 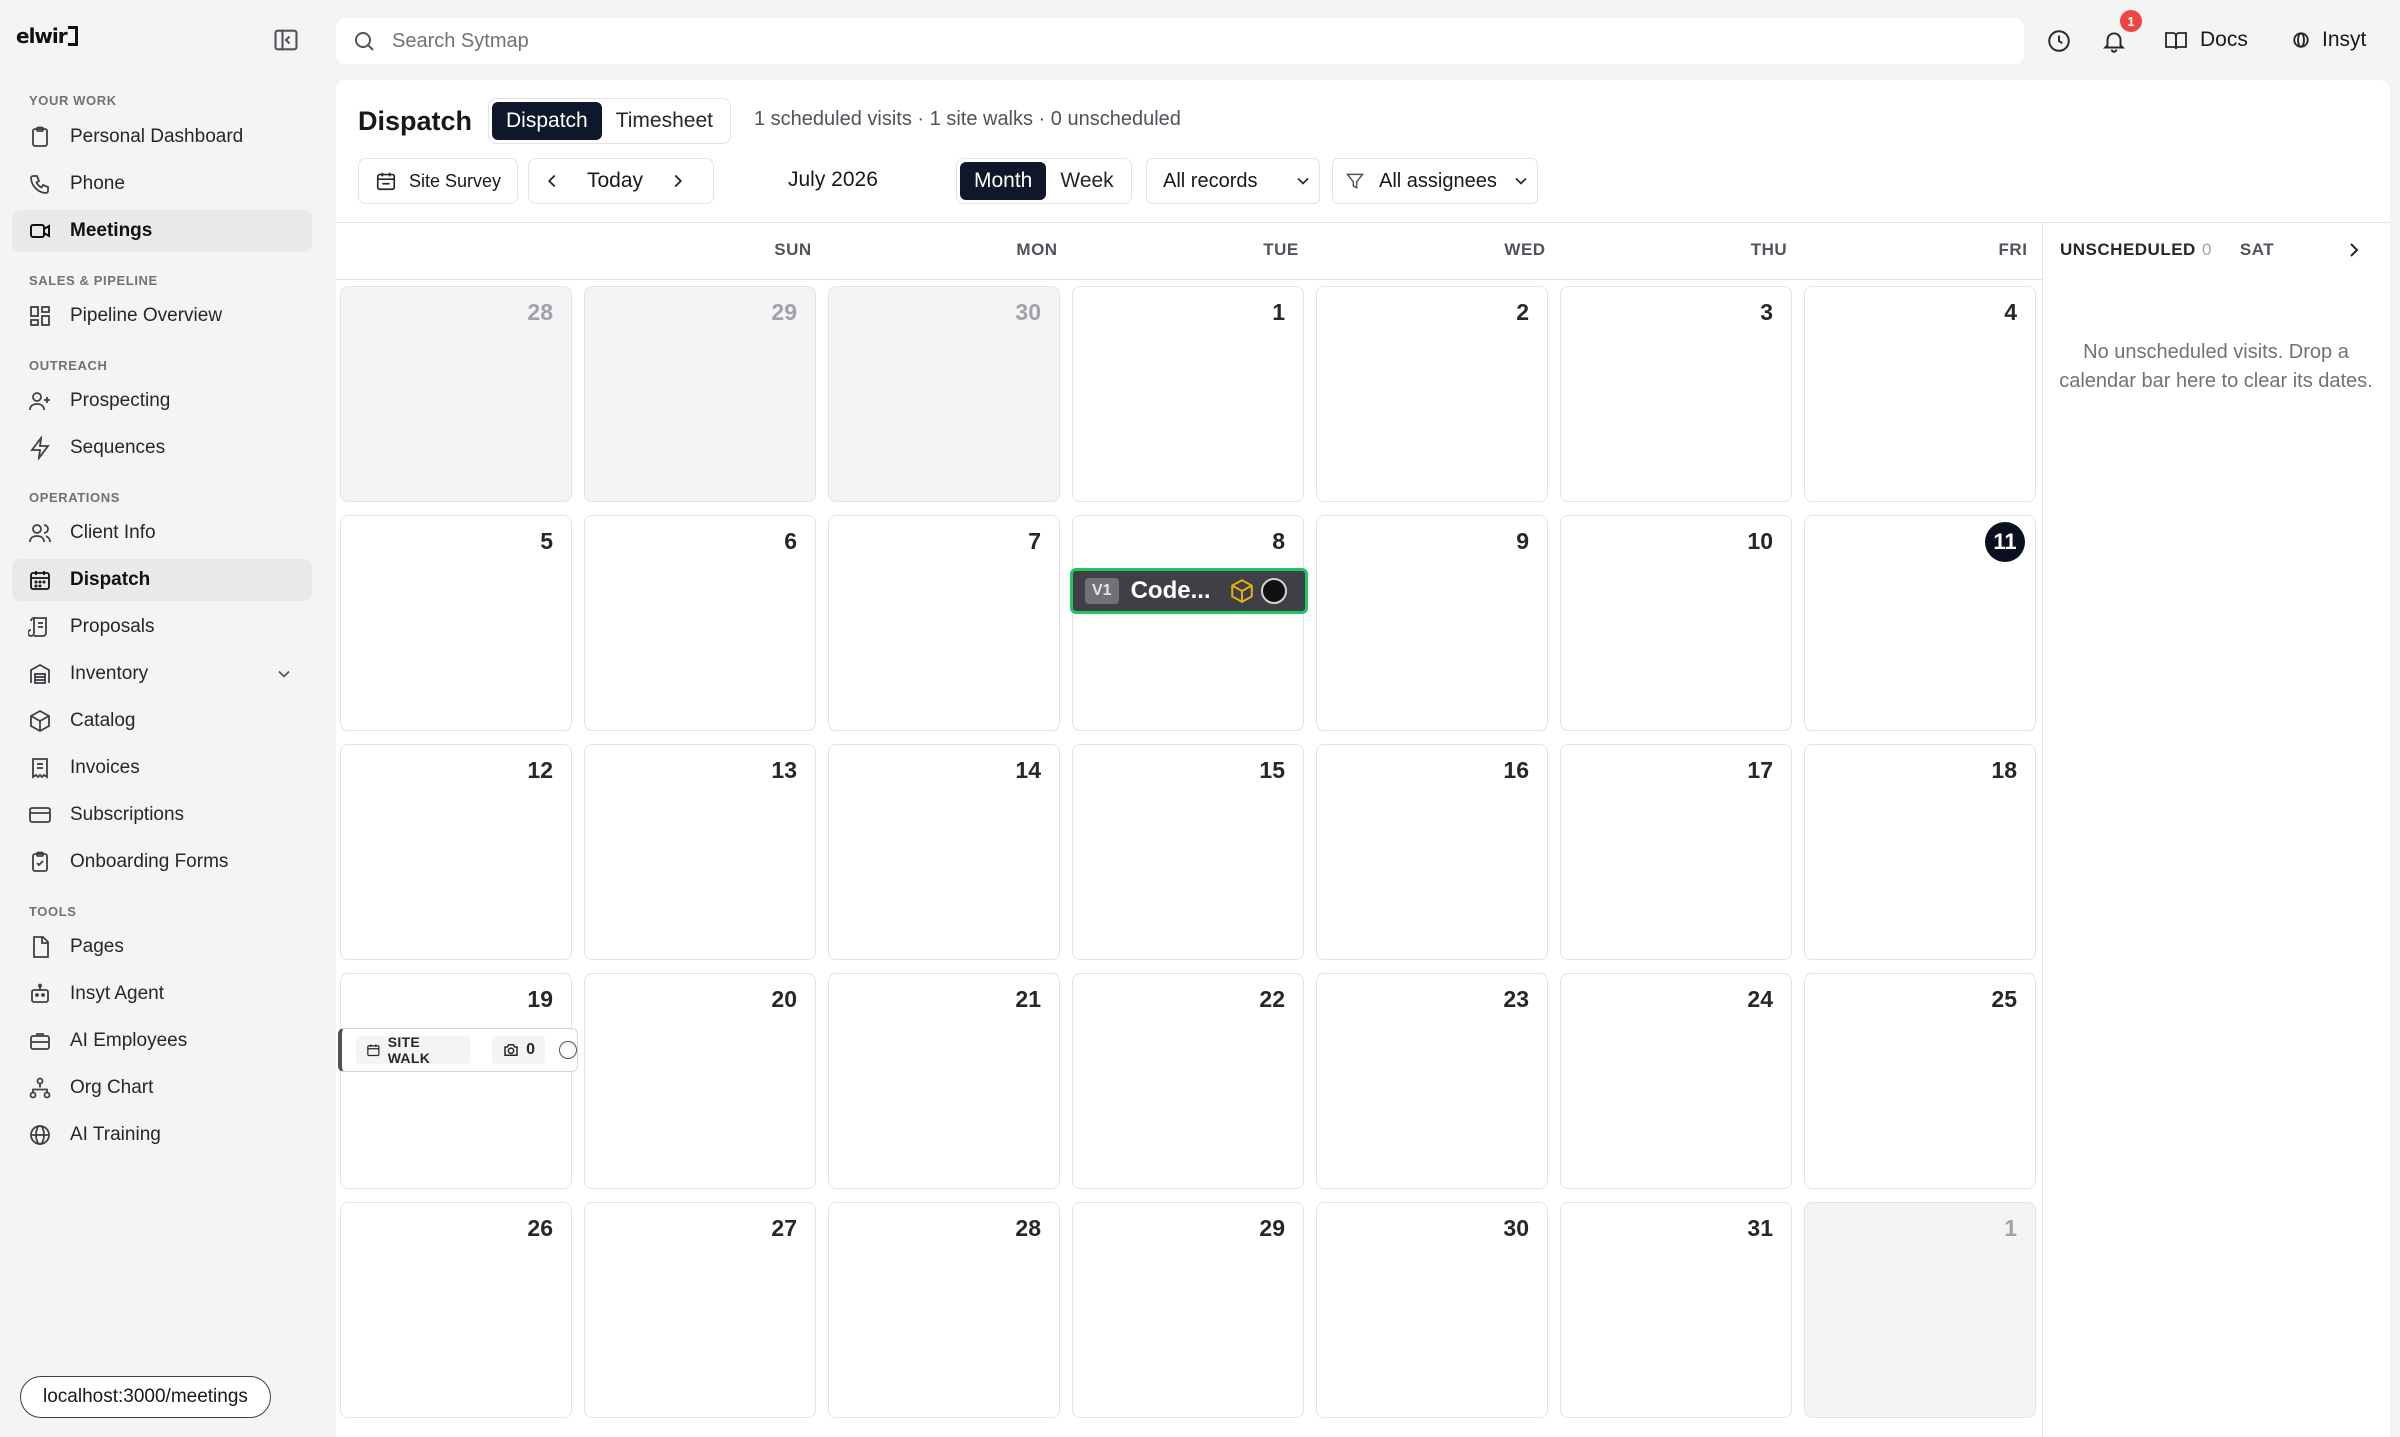 I want to click on calendar-day-cell: 6, so click(x=700, y=623).